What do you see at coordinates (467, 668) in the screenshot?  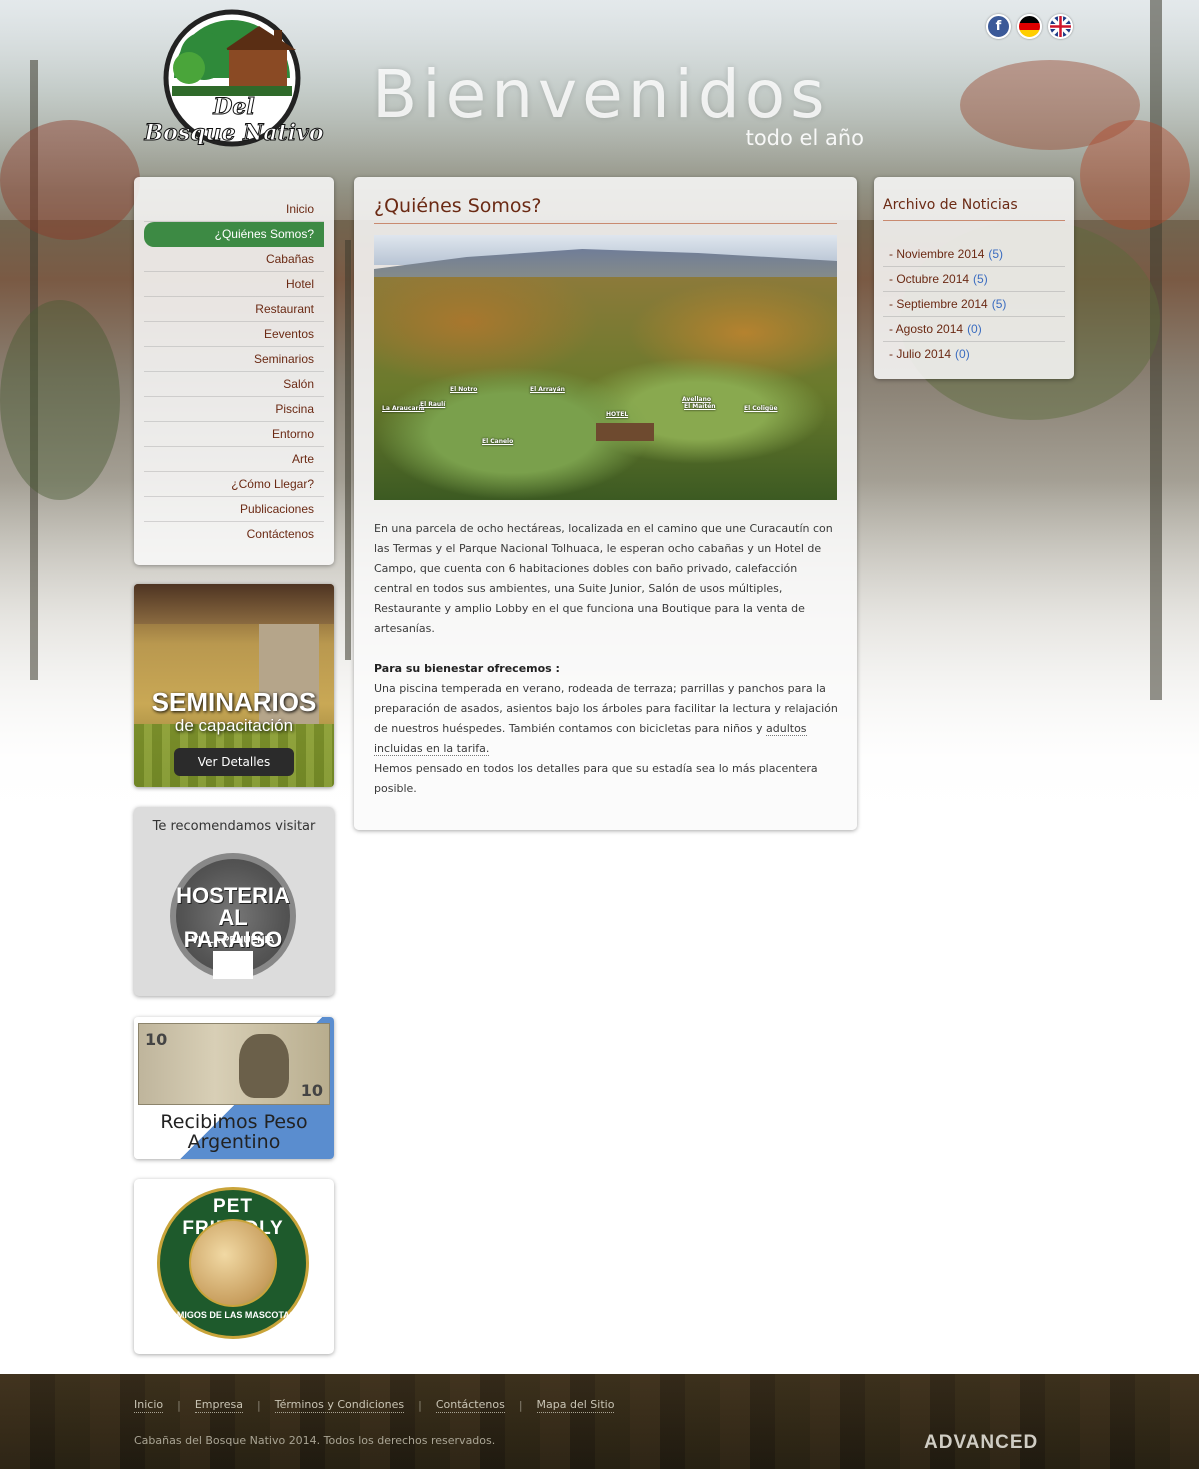 I see `benefits-heading: Para su bienestar ofrecemos :` at bounding box center [467, 668].